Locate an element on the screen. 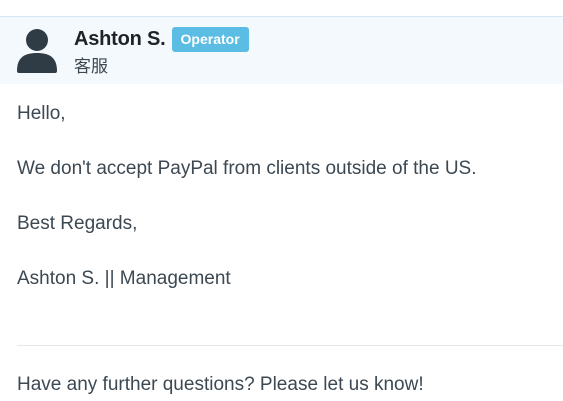 The width and height of the screenshot is (563, 401). author-line: Ashton S. Operator is located at coordinates (161, 39).